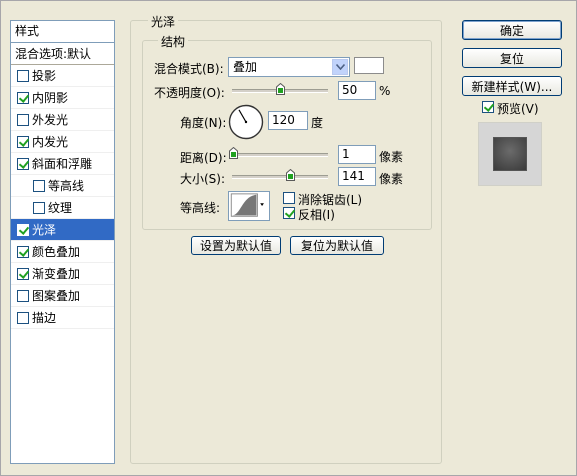 The image size is (577, 476). Describe the element at coordinates (357, 176) in the screenshot. I see `size-input: 141` at that location.